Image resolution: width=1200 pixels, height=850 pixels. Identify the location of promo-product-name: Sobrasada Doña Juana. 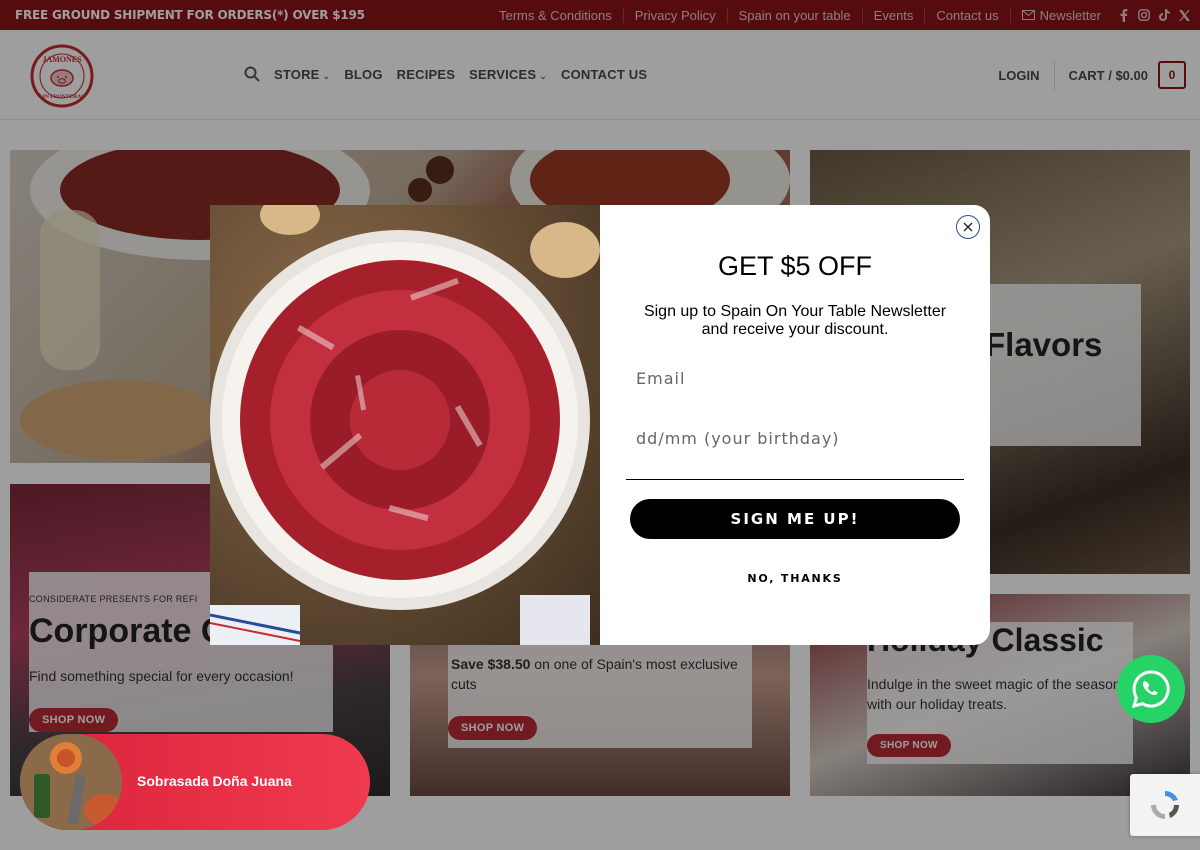
(214, 781).